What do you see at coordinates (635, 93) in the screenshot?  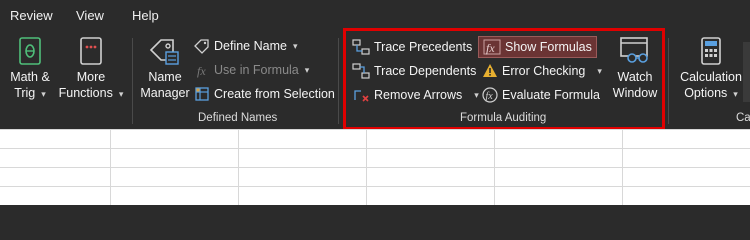 I see `watch-window-label-2: Window` at bounding box center [635, 93].